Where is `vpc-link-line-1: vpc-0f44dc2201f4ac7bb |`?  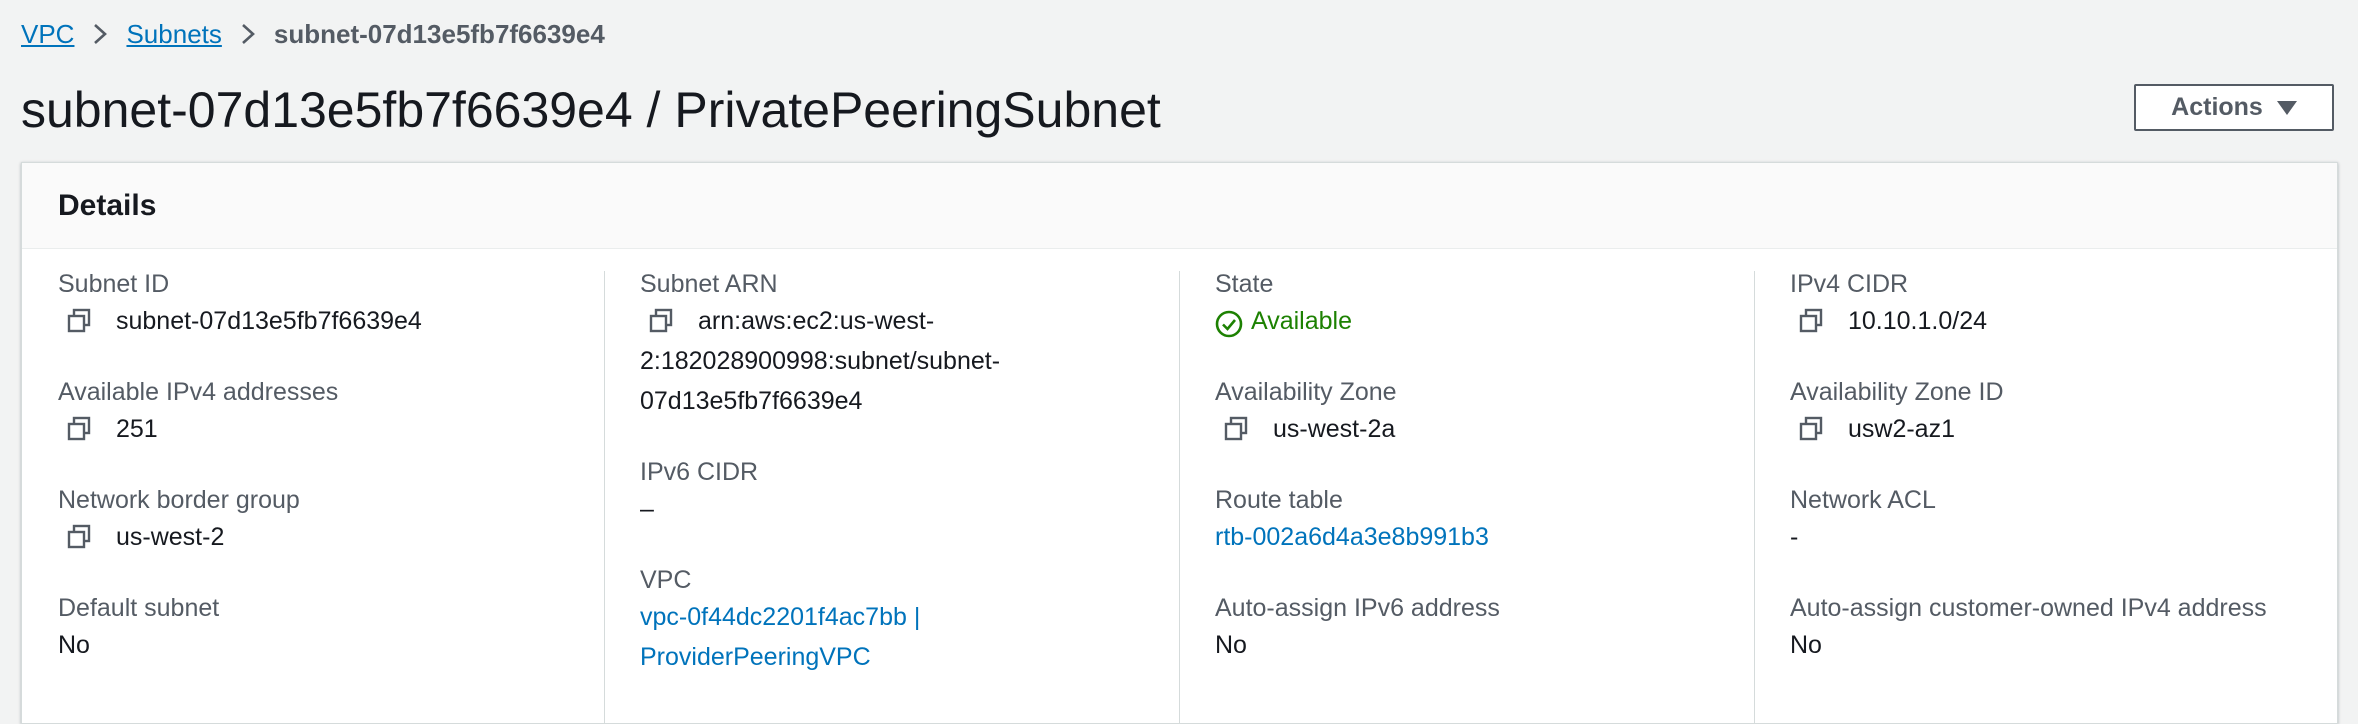 vpc-link-line-1: vpc-0f44dc2201f4ac7bb | is located at coordinates (780, 617).